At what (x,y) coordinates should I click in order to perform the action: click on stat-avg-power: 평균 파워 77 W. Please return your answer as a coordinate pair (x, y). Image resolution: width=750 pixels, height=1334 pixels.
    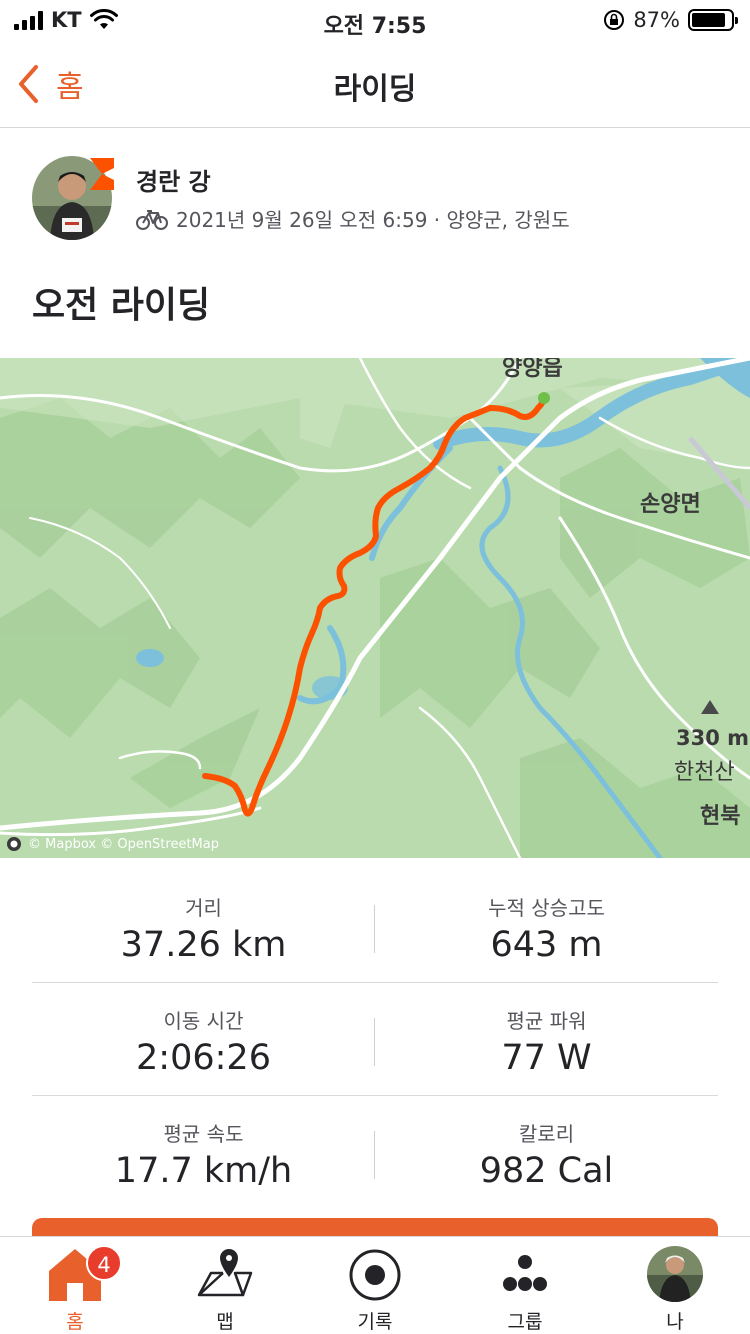
    Looking at the image, I should click on (546, 1041).